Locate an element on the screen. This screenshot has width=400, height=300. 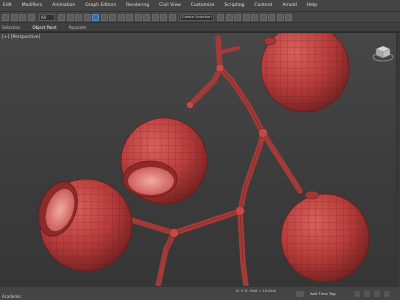
schematic-view-button is located at coordinates (254, 17).